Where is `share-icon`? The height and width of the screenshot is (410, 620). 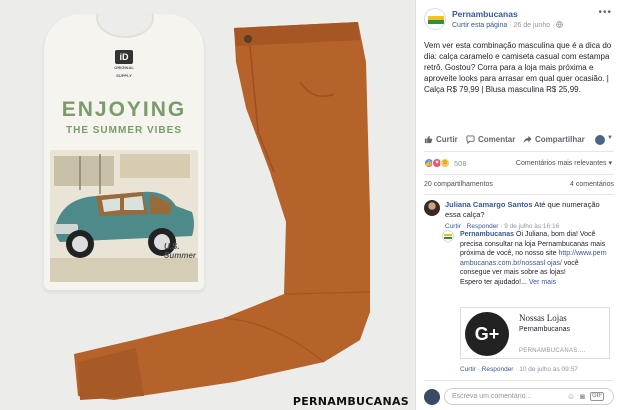 share-icon is located at coordinates (527, 139).